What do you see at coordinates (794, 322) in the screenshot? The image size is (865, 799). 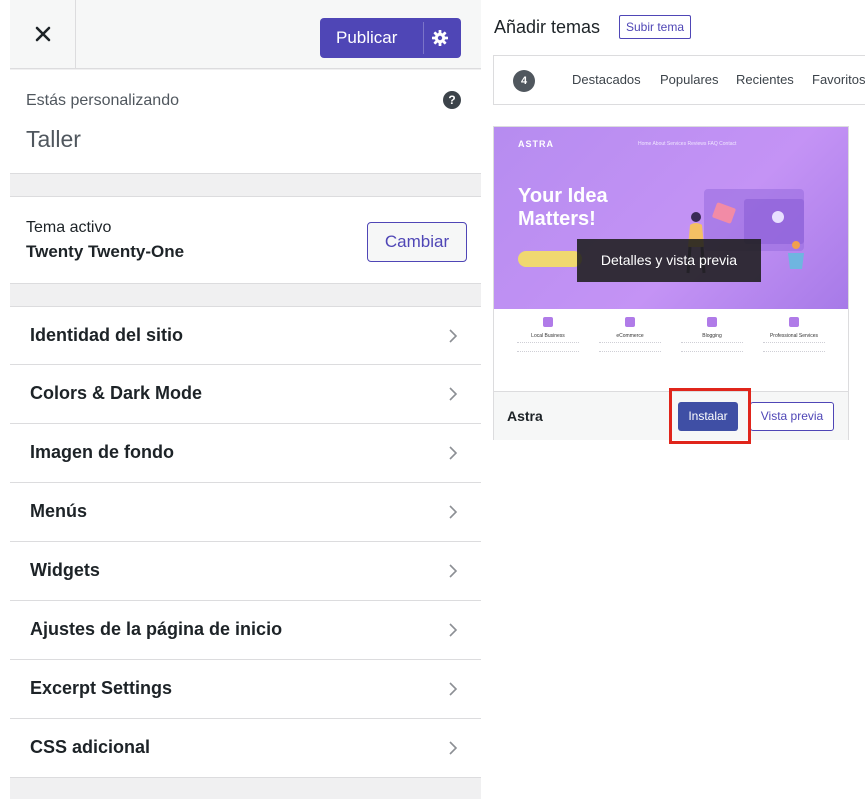 I see `person-icon` at bounding box center [794, 322].